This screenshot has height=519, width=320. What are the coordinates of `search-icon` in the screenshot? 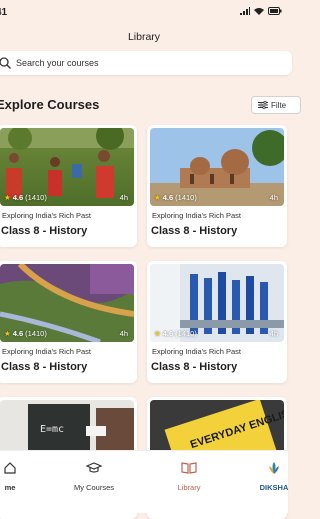 It's located at (5, 63).